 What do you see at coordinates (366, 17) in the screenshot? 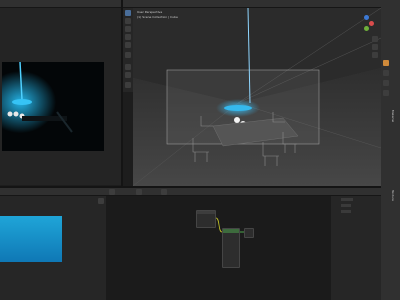
I see `z-axis-handle-icon` at bounding box center [366, 17].